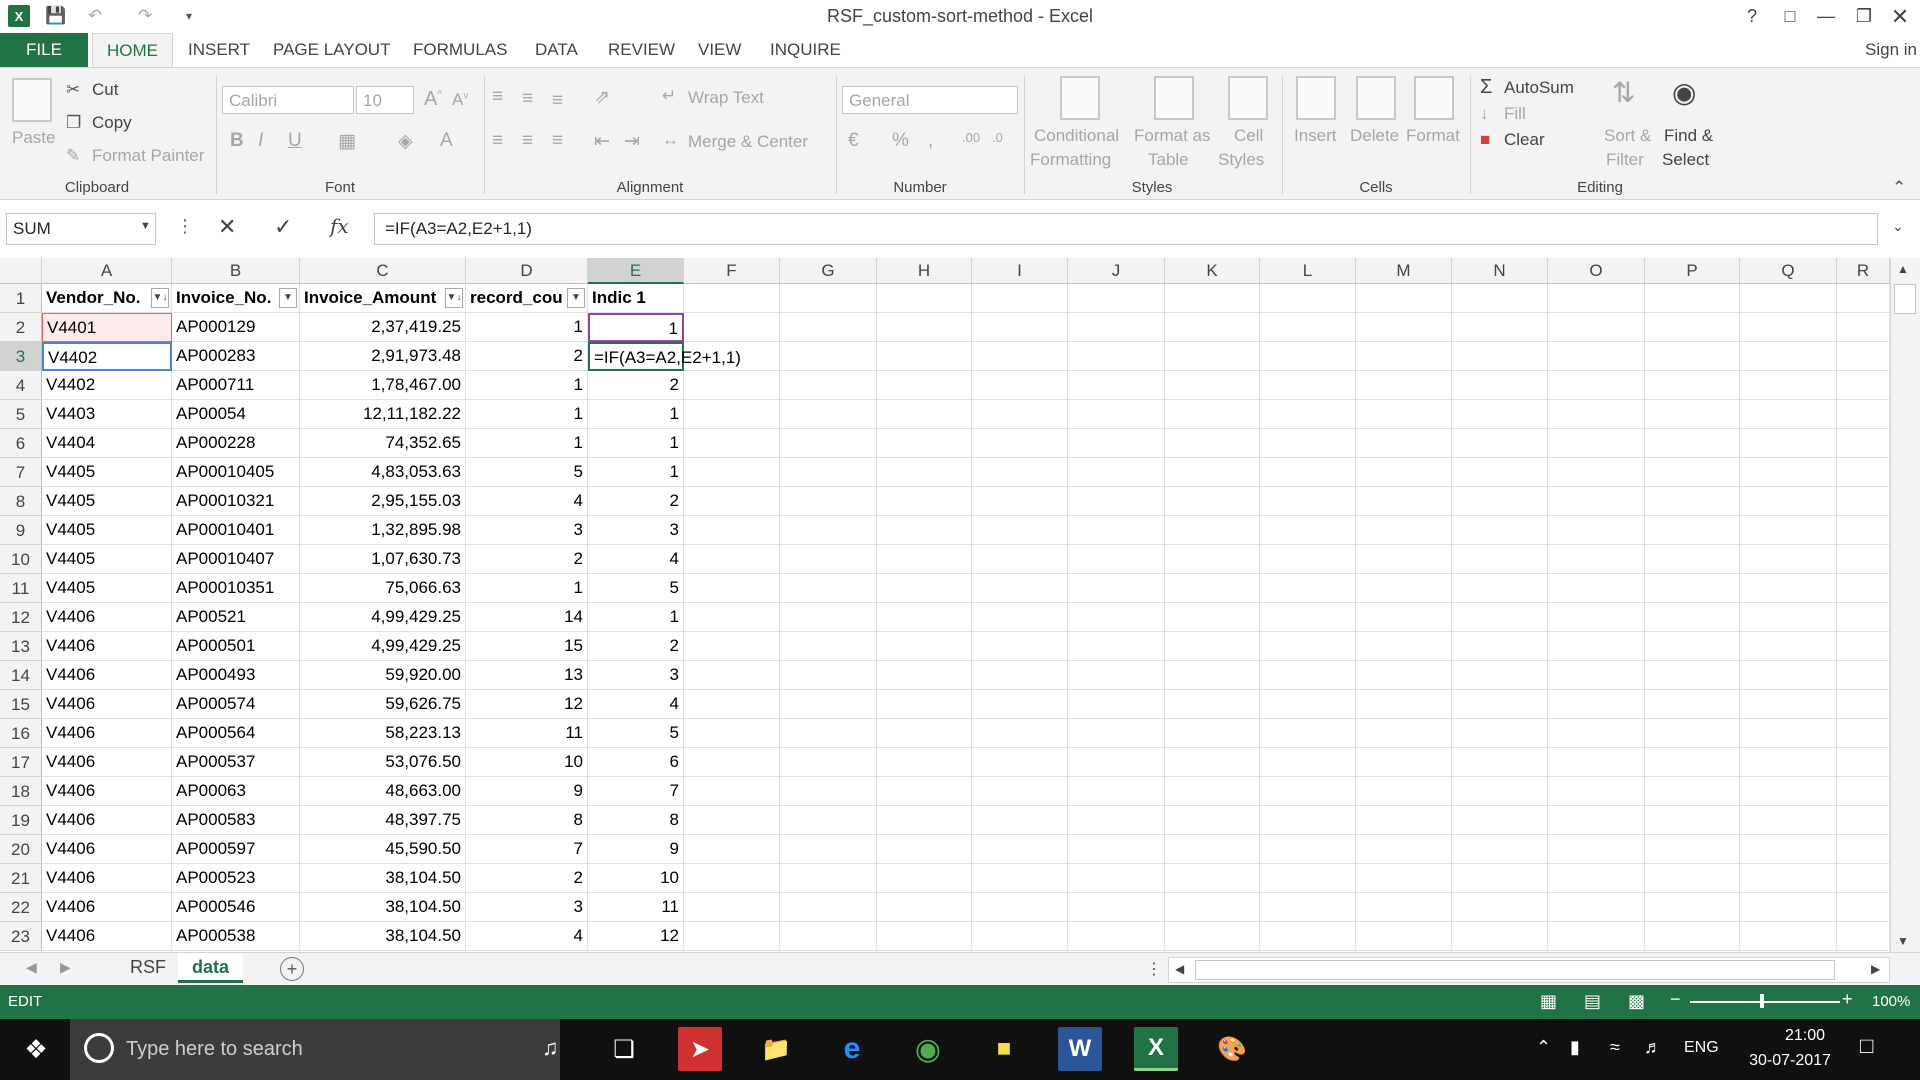 This screenshot has height=1080, width=1920. I want to click on tab-review: REVIEW, so click(641, 50).